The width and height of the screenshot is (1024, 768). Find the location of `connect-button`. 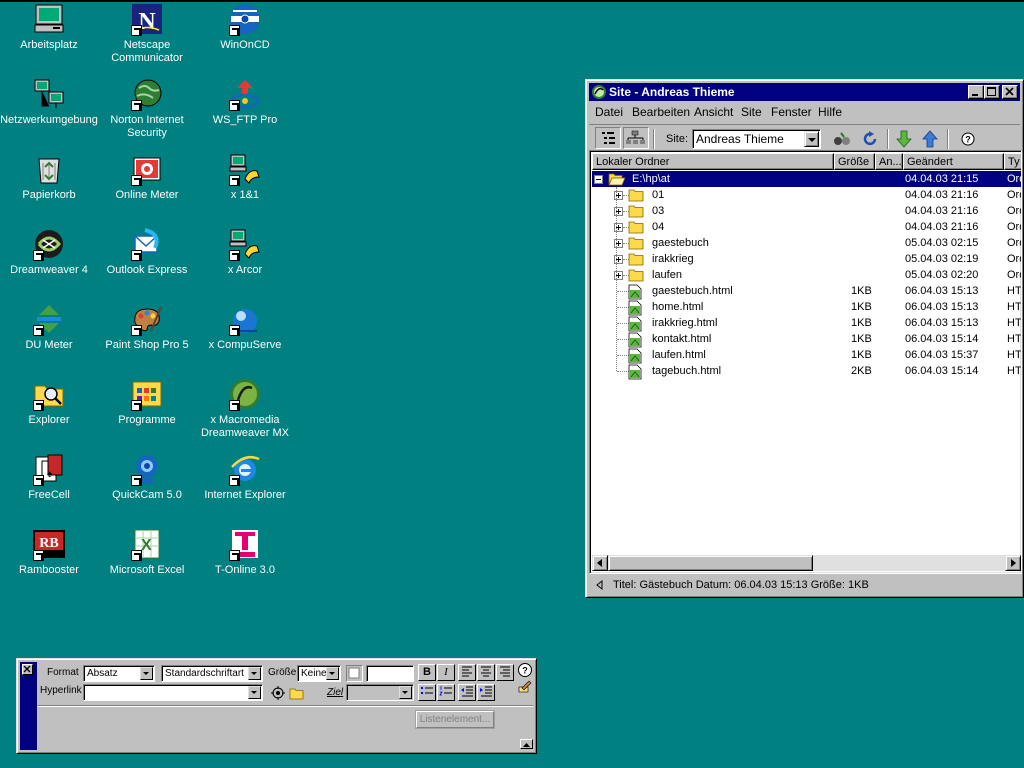

connect-button is located at coordinates (842, 140).